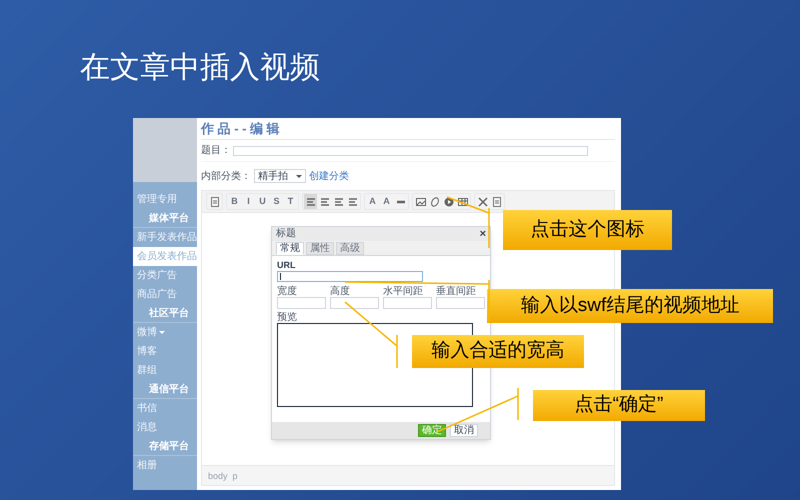 The height and width of the screenshot is (500, 800). What do you see at coordinates (350, 248) in the screenshot?
I see `dialog-tab: 高级` at bounding box center [350, 248].